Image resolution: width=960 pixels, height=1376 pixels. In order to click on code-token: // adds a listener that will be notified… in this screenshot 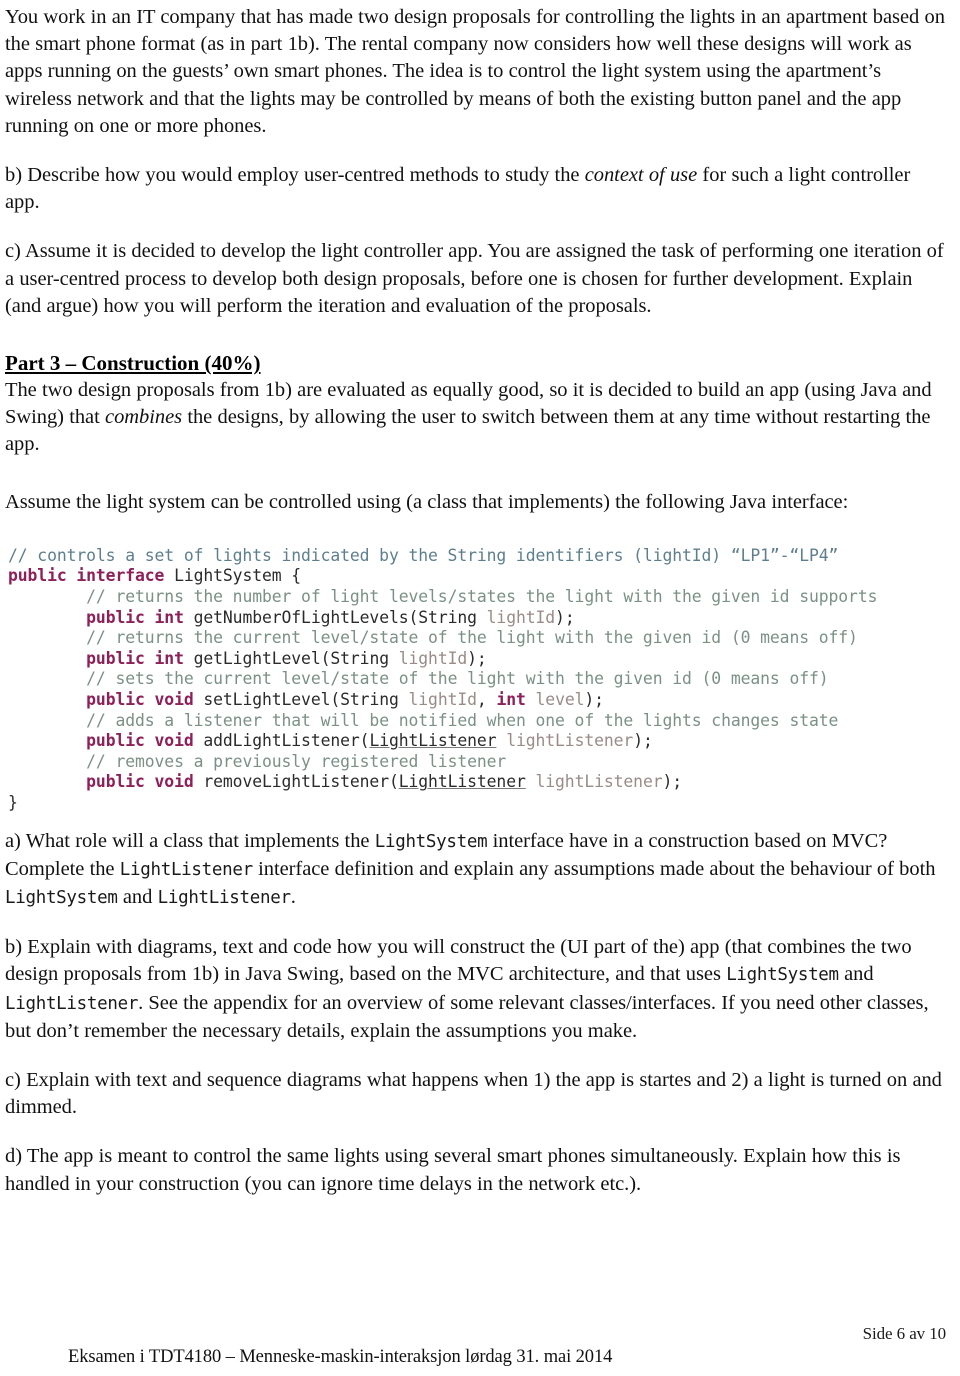, I will do `click(462, 720)`.